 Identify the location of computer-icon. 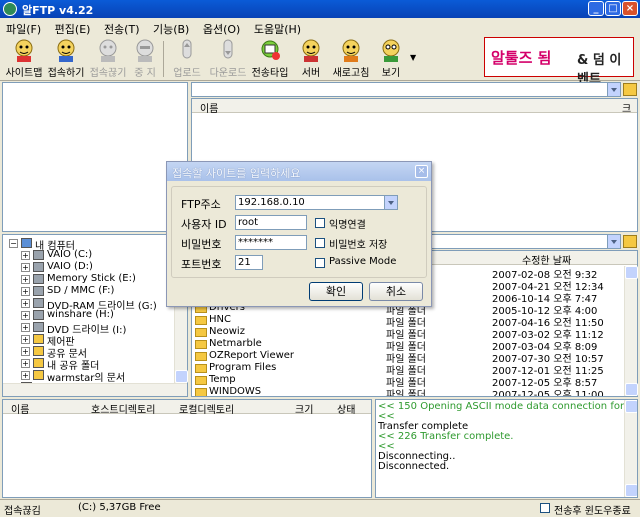
(26, 243).